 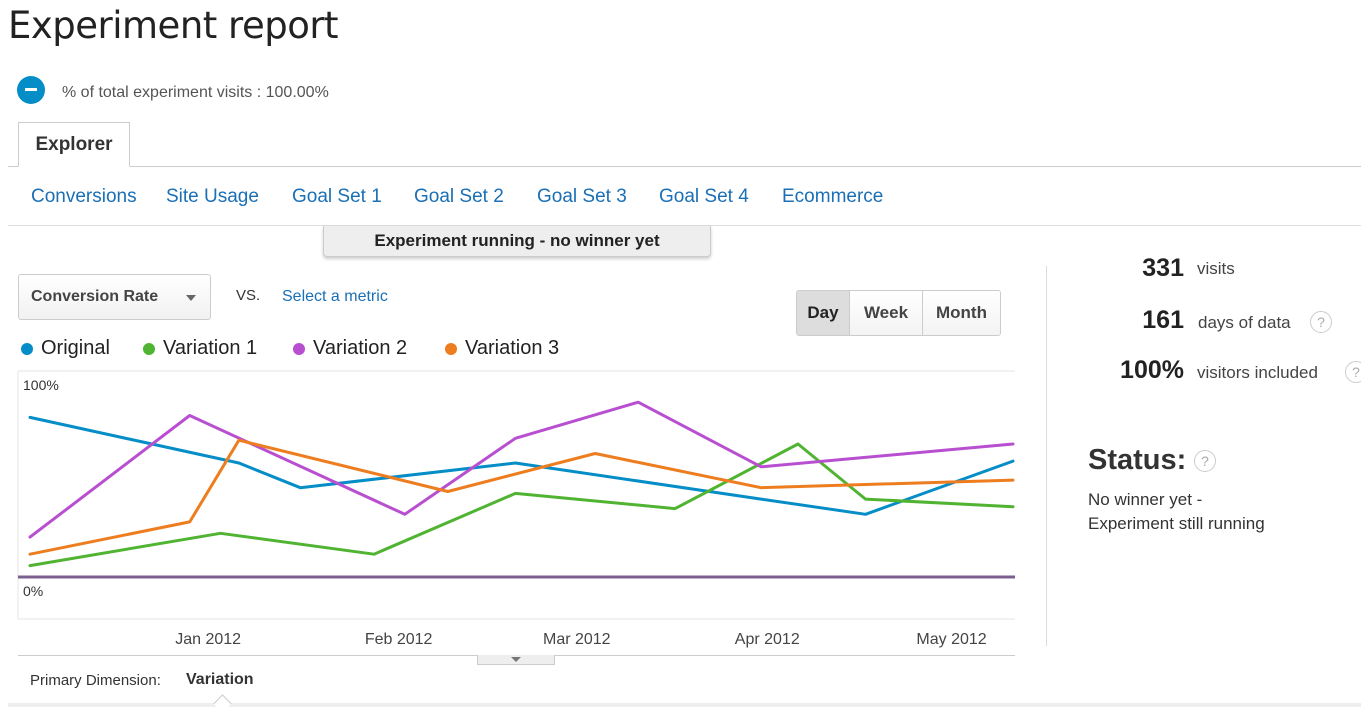 What do you see at coordinates (1152, 370) in the screenshot?
I see `stat-visitors-value: 100%` at bounding box center [1152, 370].